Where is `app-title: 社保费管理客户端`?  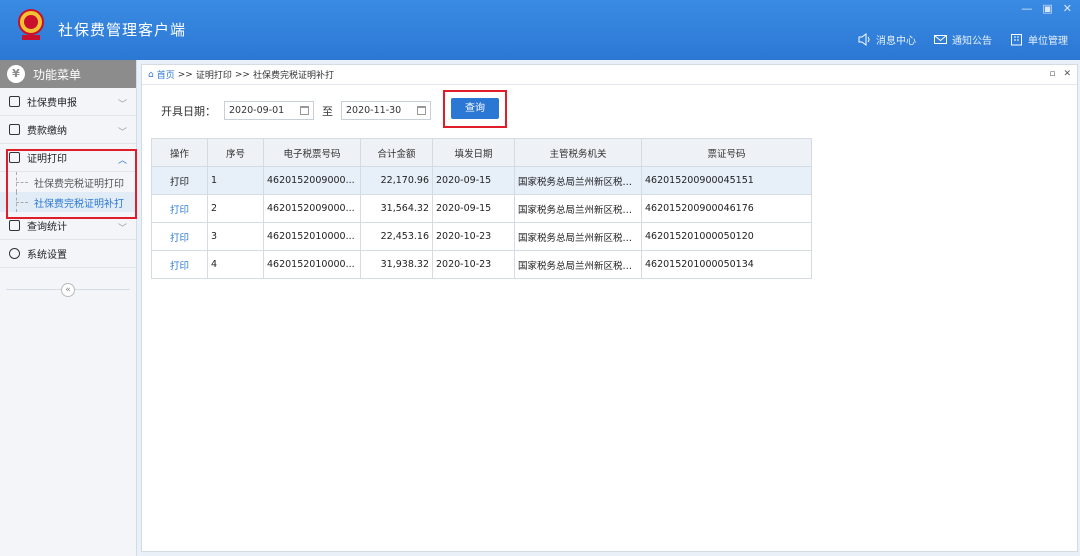
app-title: 社保费管理客户端 is located at coordinates (122, 30).